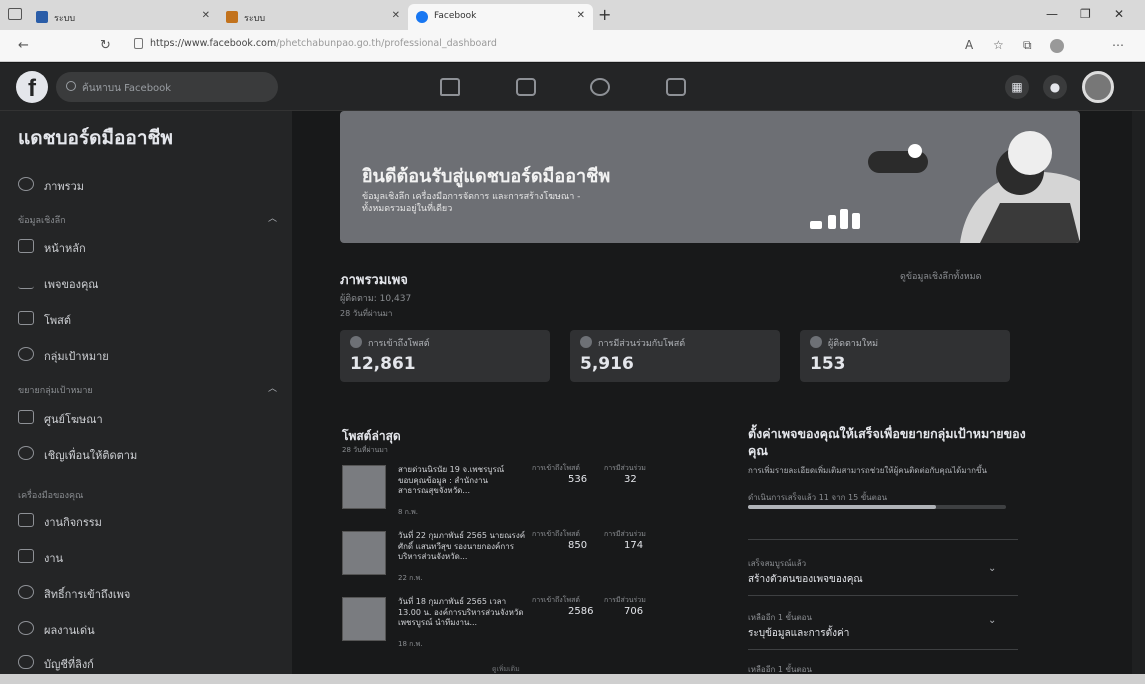 The image size is (1145, 684). Describe the element at coordinates (675, 356) in the screenshot. I see `stat-post-engagement: การมีส่วนร่วมกับโพสต์ 5,916` at that location.